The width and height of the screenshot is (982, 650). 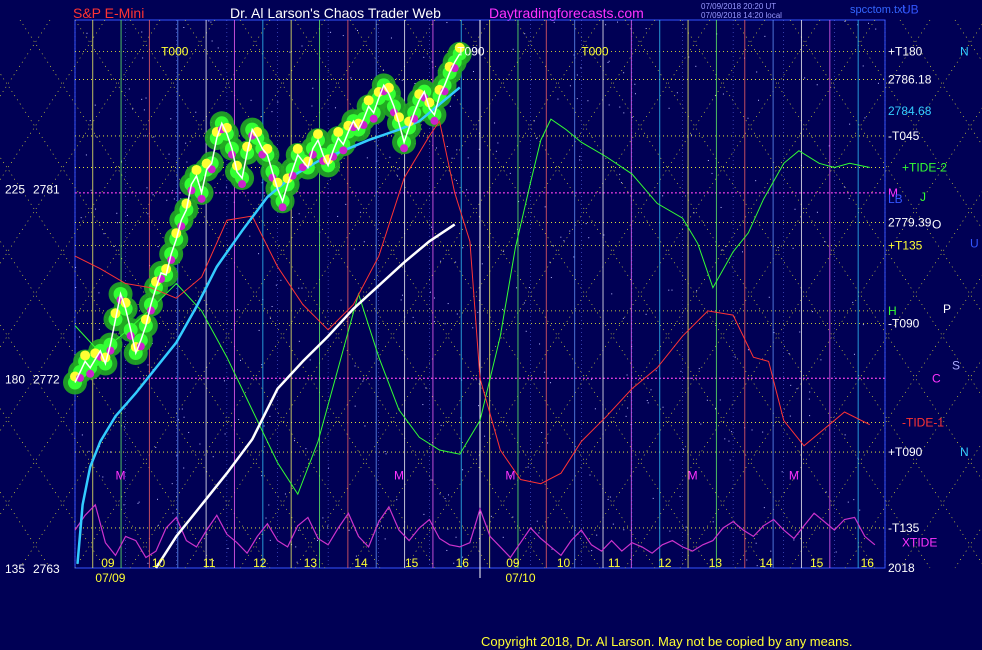 What do you see at coordinates (919, 543) in the screenshot?
I see `right-level-label: XTIDE` at bounding box center [919, 543].